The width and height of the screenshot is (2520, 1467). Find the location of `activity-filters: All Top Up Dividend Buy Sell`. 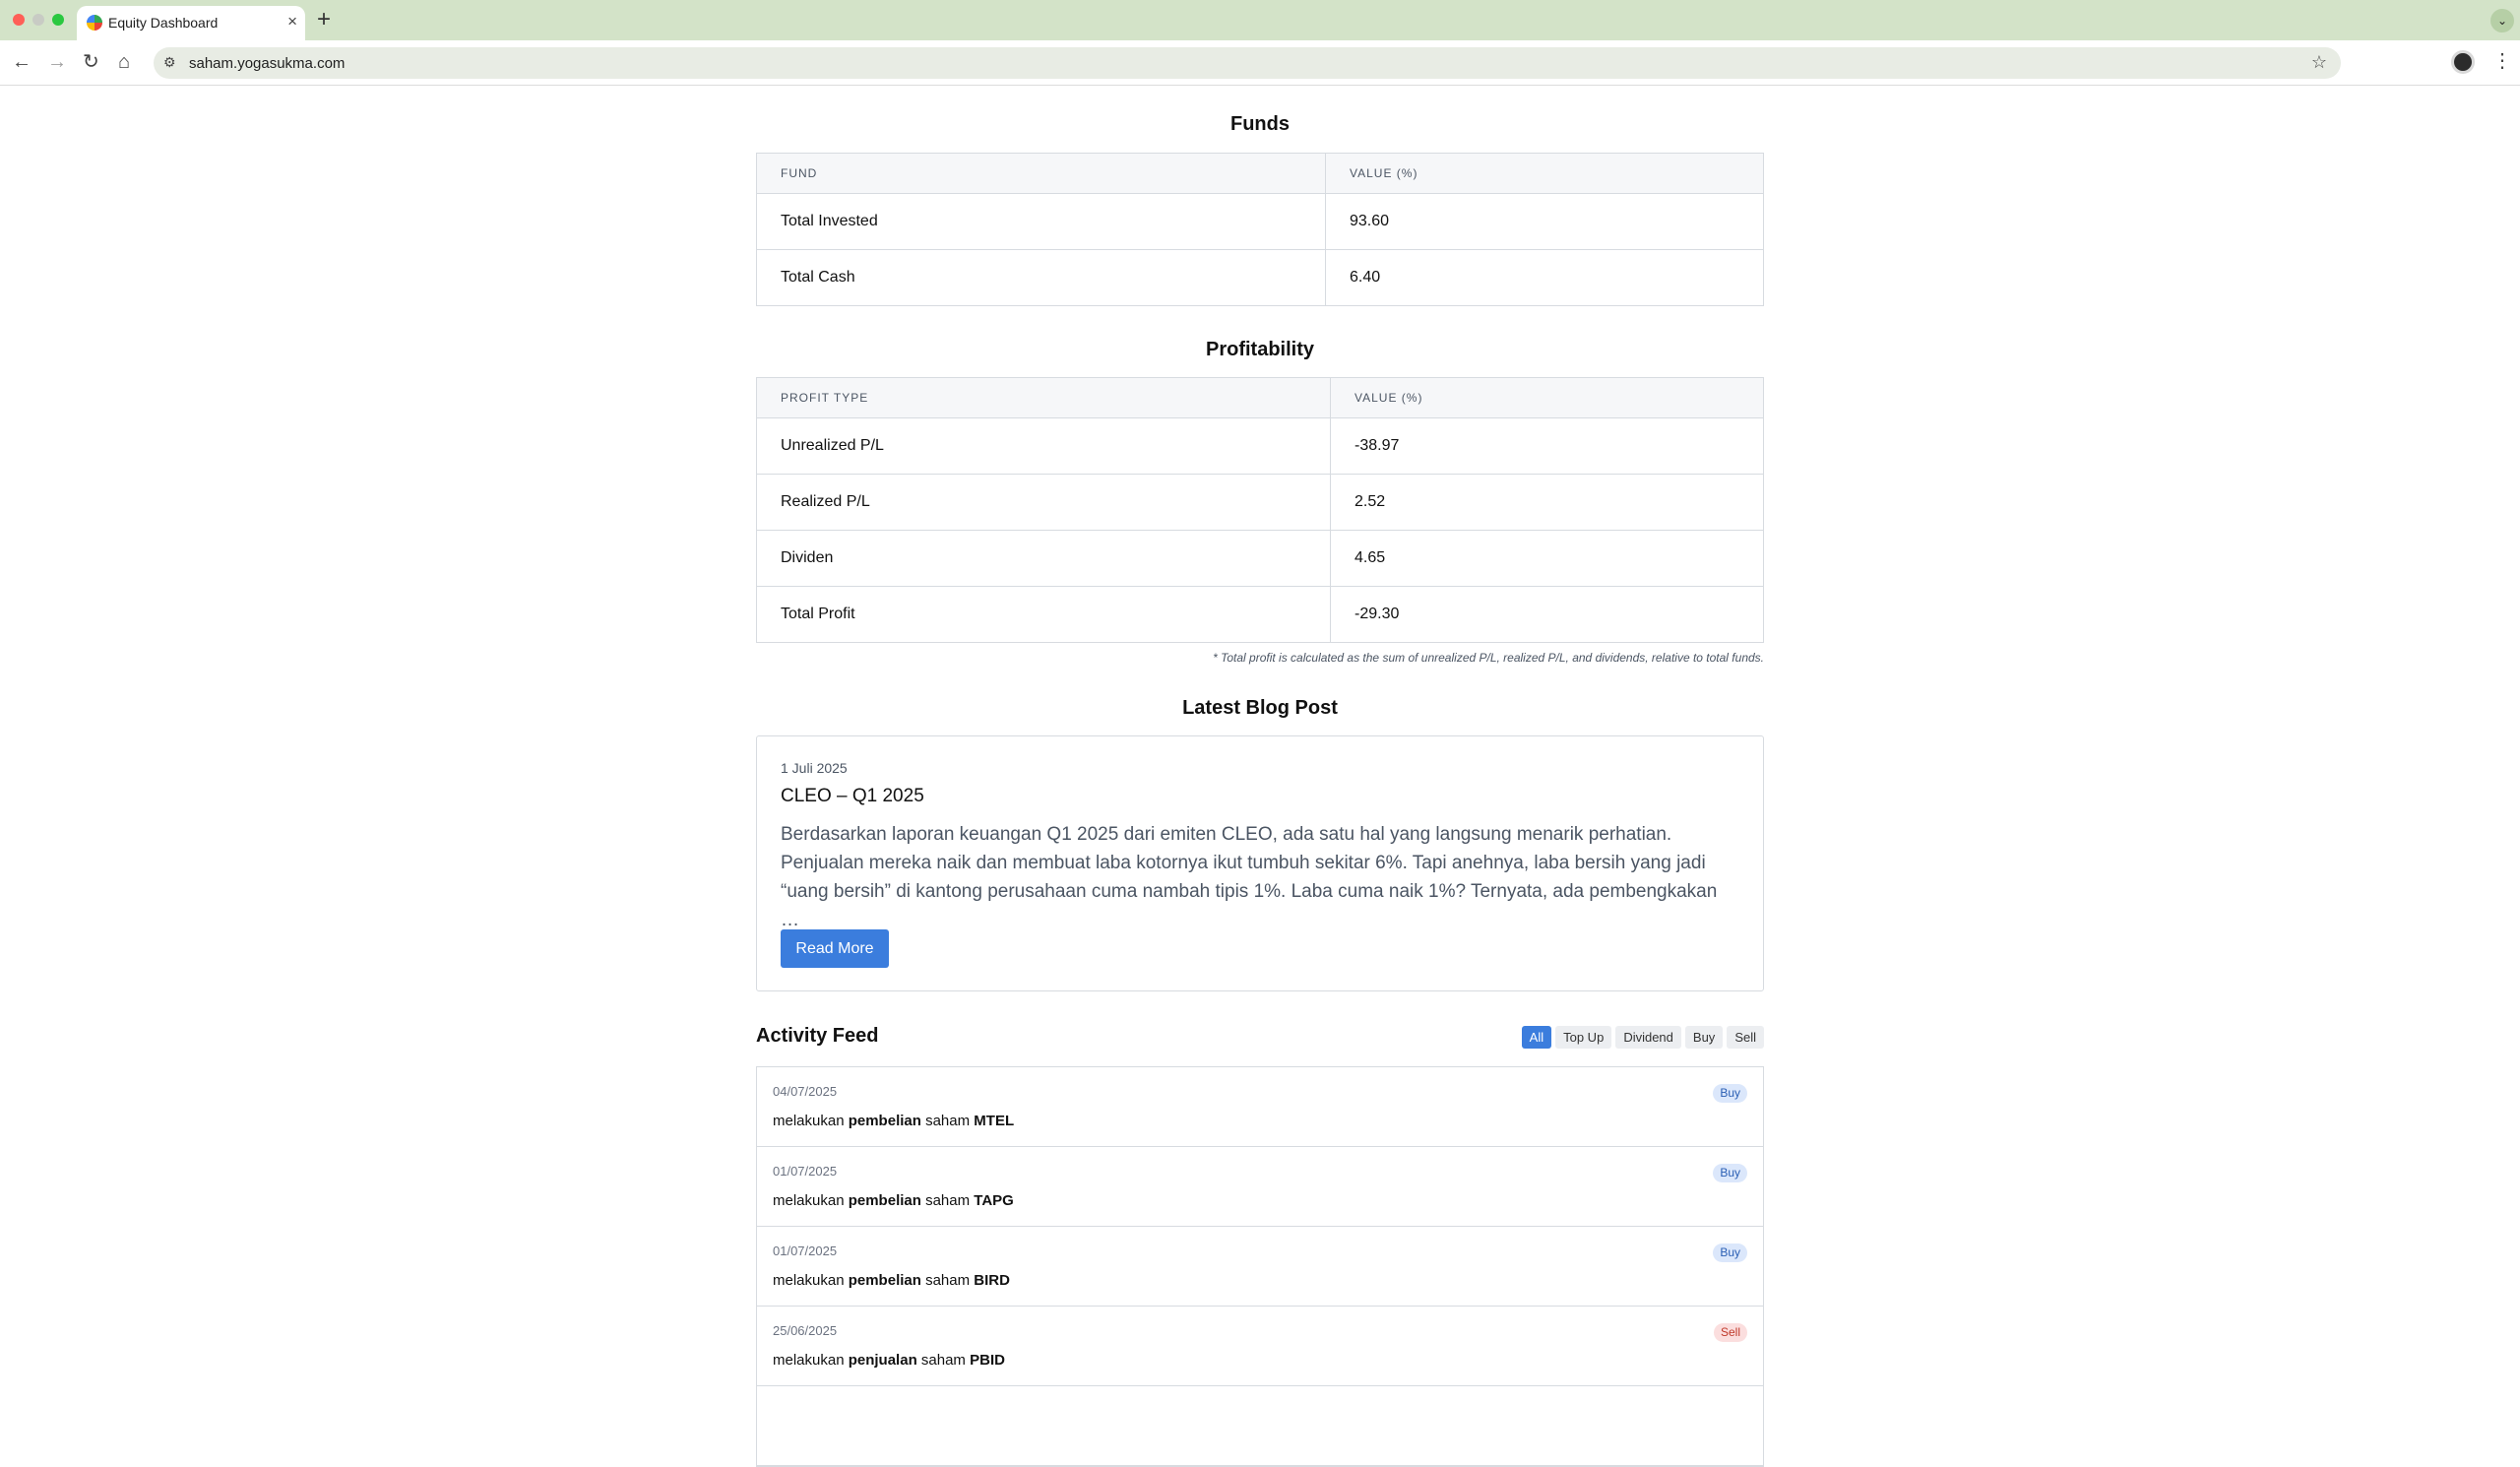

activity-filters: All Top Up Dividend Buy Sell is located at coordinates (1642, 1037).